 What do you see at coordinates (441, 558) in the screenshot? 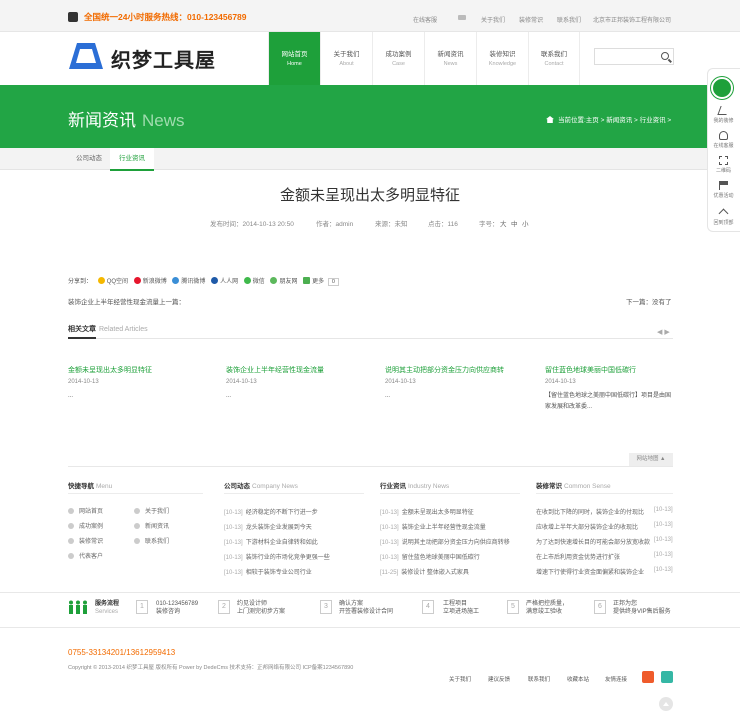
I see `industry-news-title: 留住蓝色地球美丽中国低碳行` at bounding box center [441, 558].